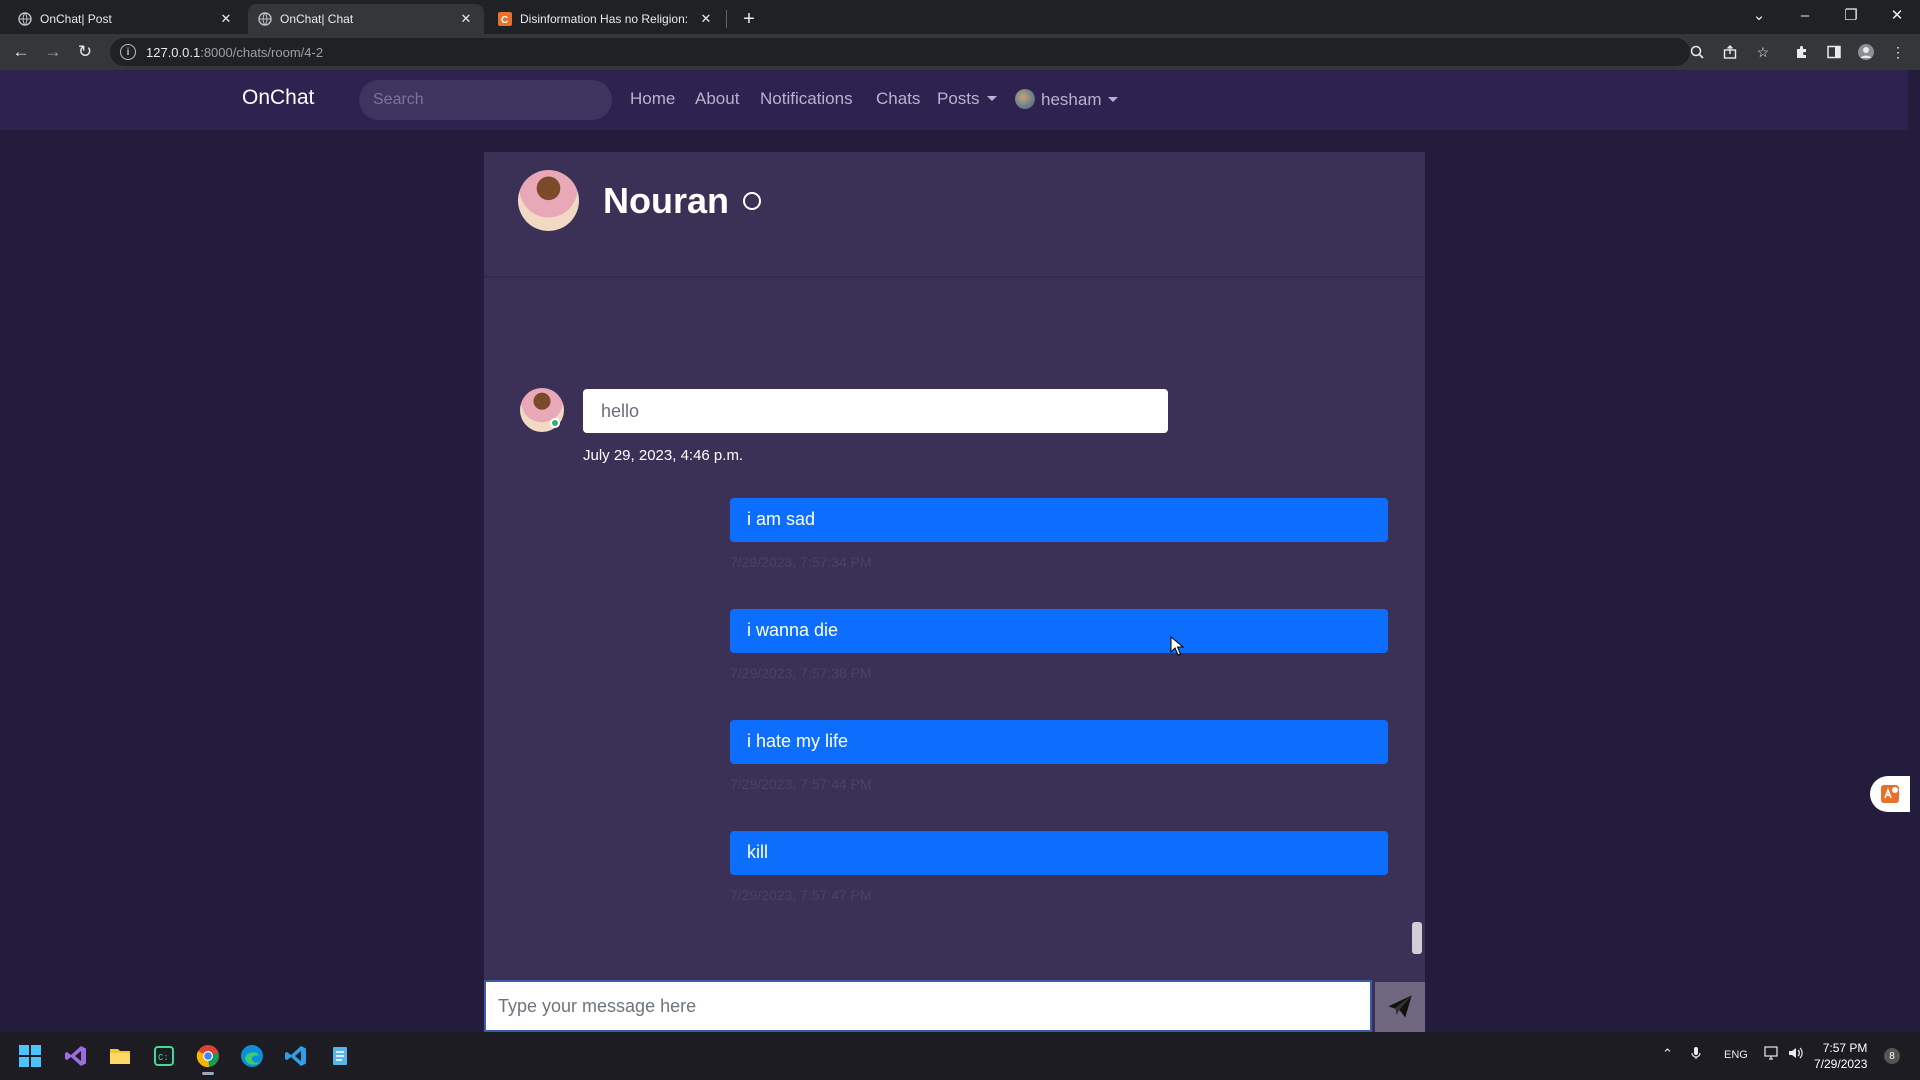 The height and width of the screenshot is (1080, 1920). What do you see at coordinates (801, 784) in the screenshot?
I see `message-timestamp: 7/29/2023, 7:57:44 PM` at bounding box center [801, 784].